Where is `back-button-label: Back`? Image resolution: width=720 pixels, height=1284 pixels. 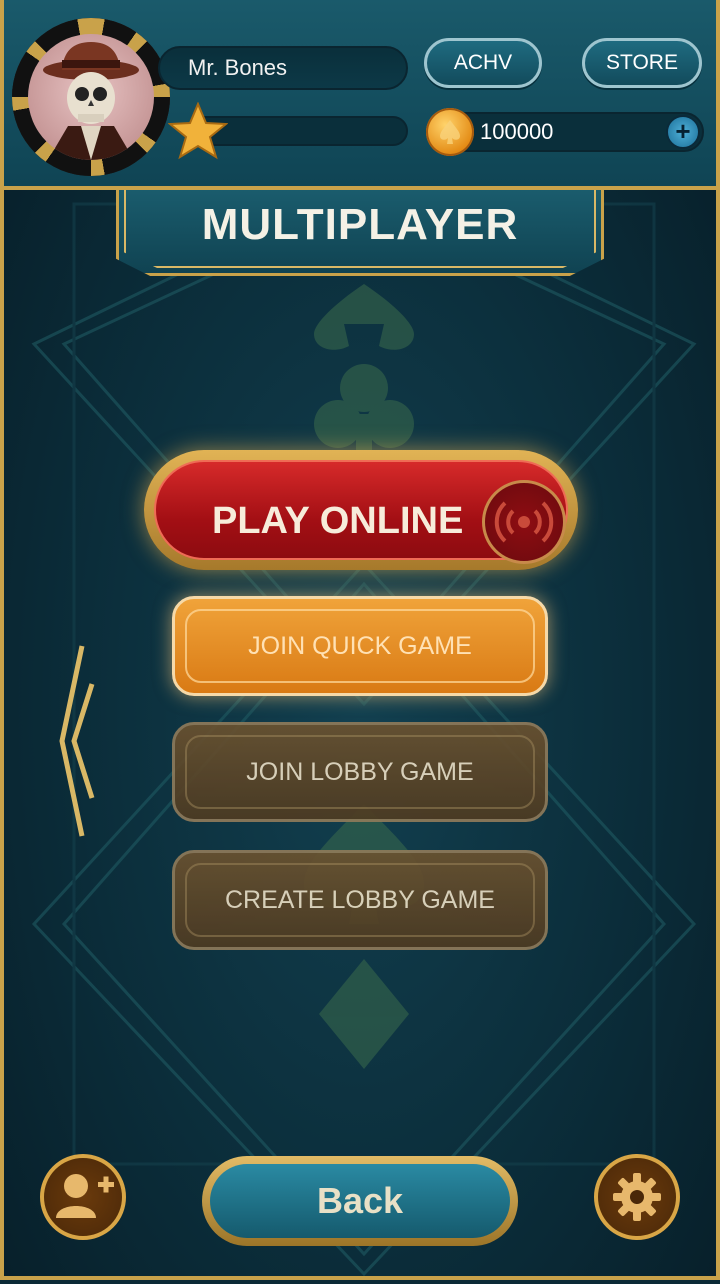 back-button-label: Back is located at coordinates (360, 1201).